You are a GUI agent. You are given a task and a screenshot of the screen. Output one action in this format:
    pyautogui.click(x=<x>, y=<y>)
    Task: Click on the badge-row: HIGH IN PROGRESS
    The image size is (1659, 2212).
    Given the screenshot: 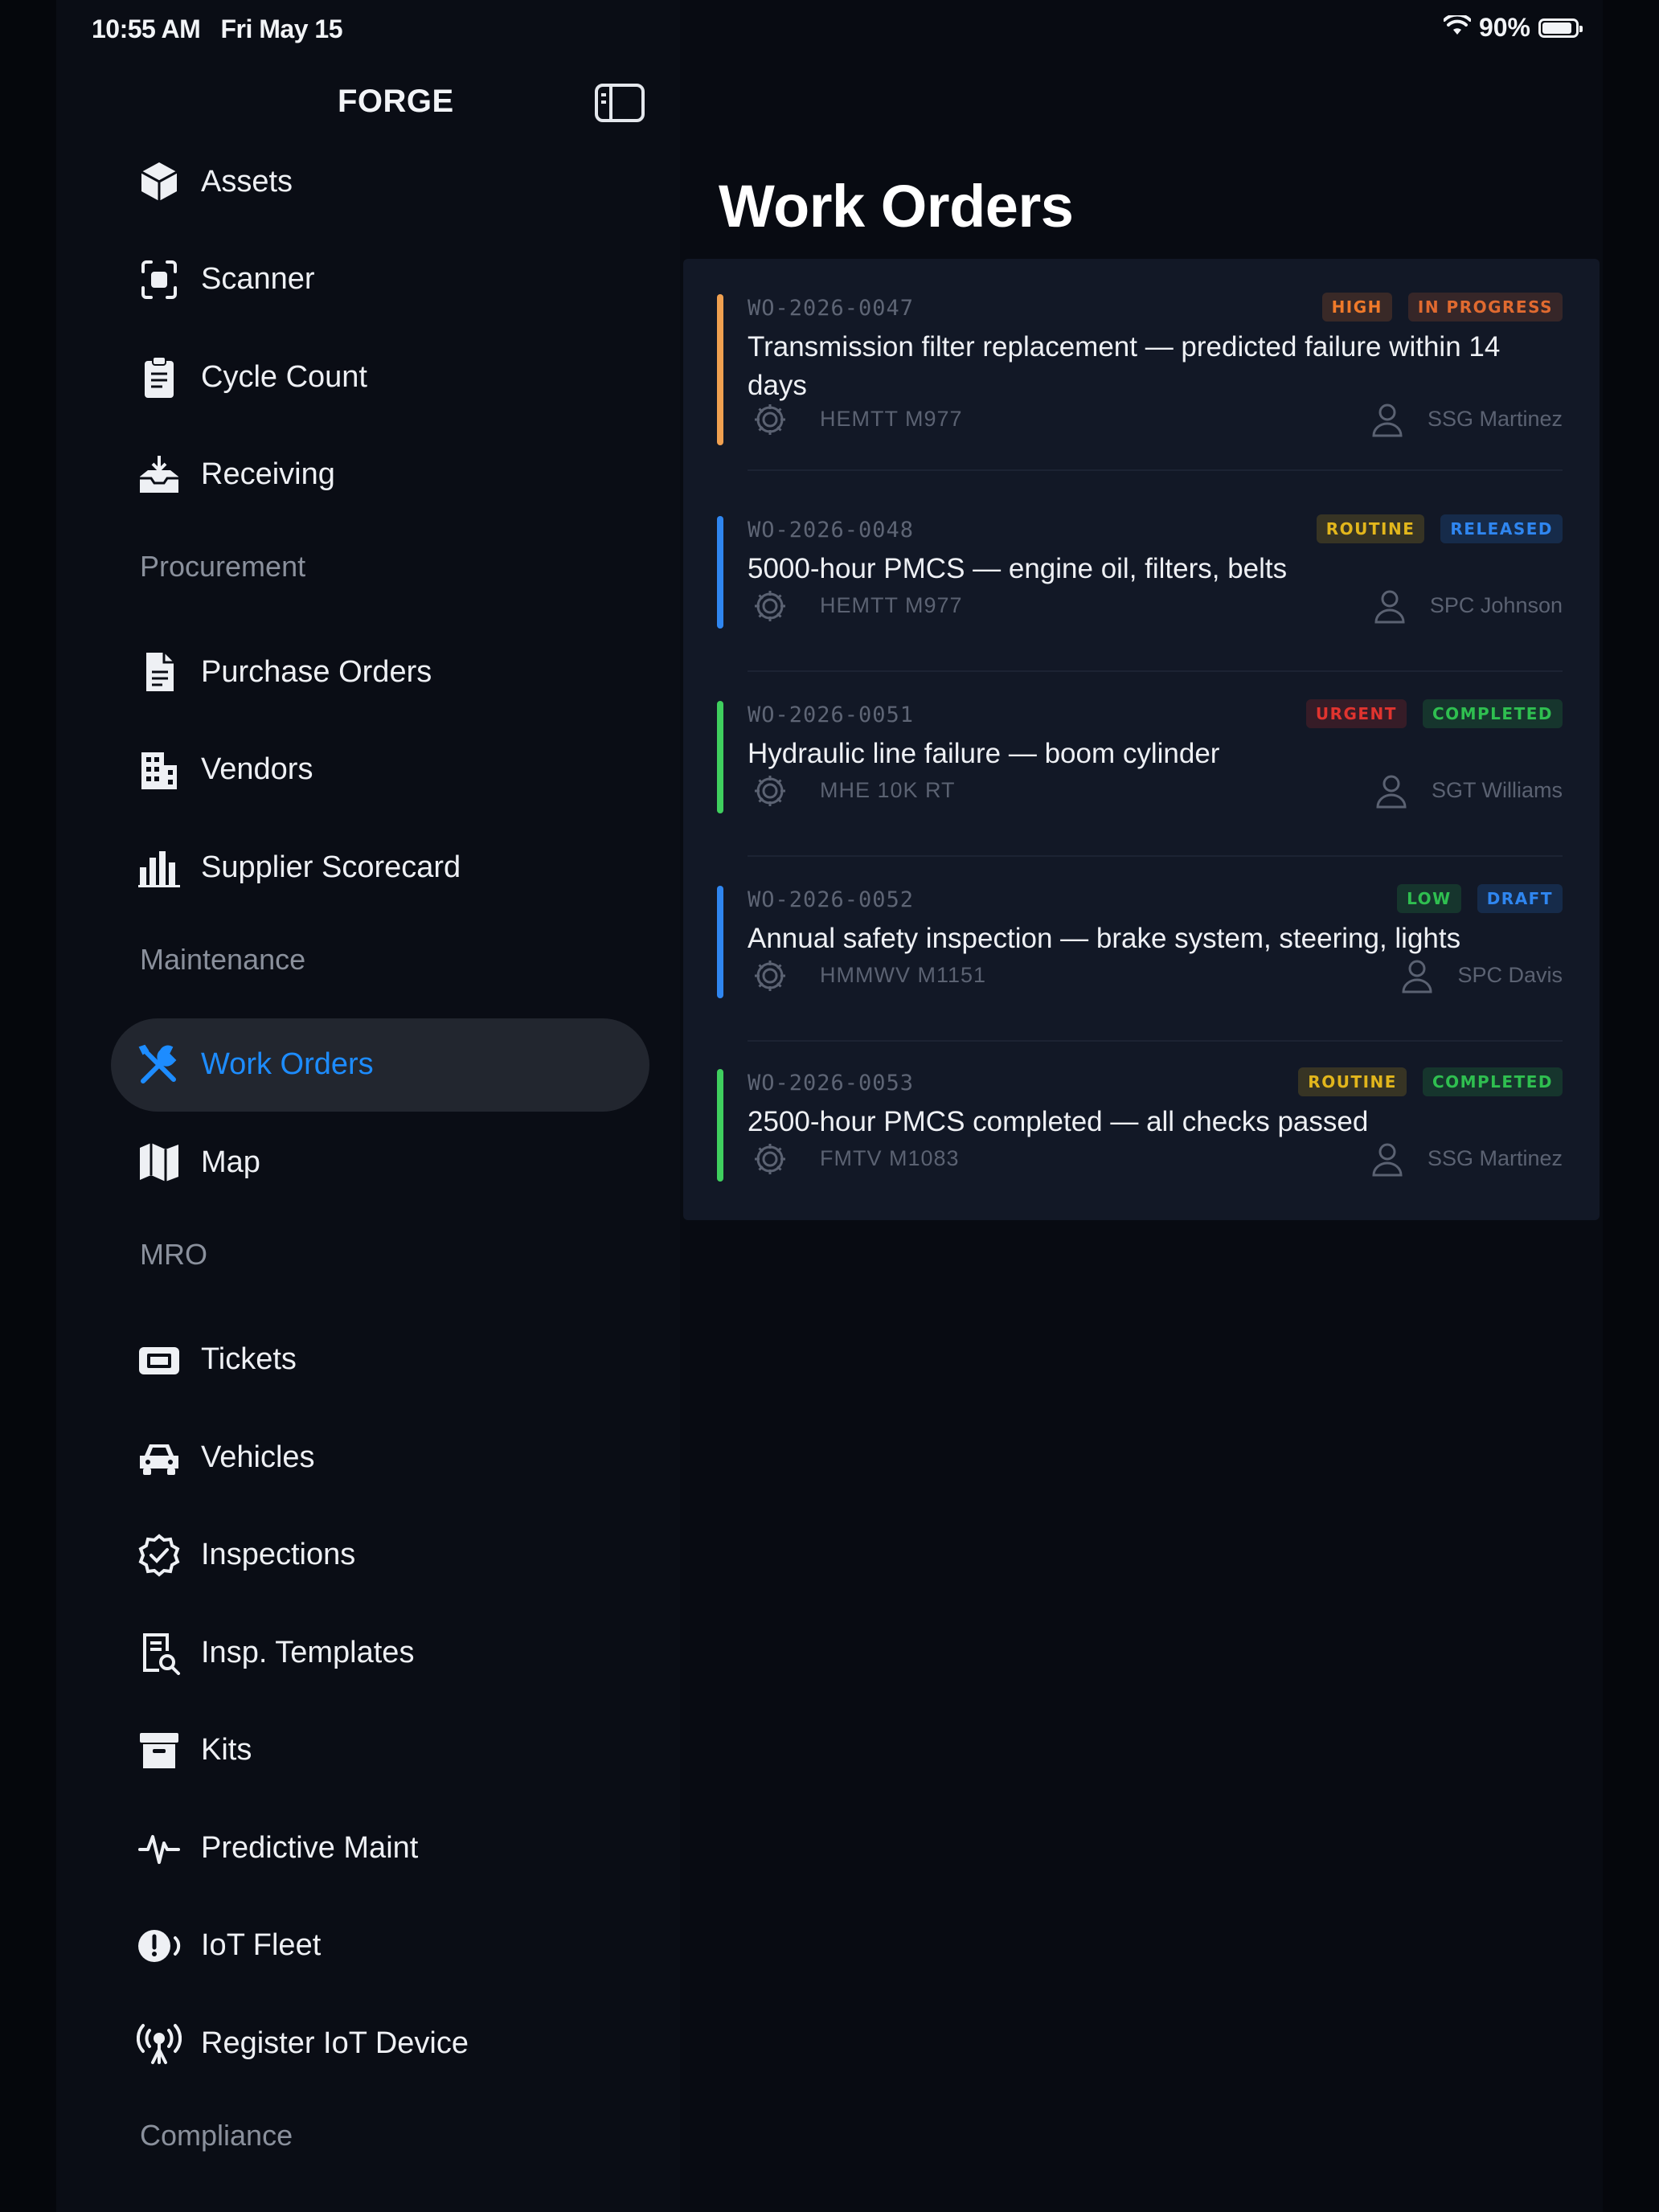 What is the action you would take?
    pyautogui.click(x=1442, y=307)
    